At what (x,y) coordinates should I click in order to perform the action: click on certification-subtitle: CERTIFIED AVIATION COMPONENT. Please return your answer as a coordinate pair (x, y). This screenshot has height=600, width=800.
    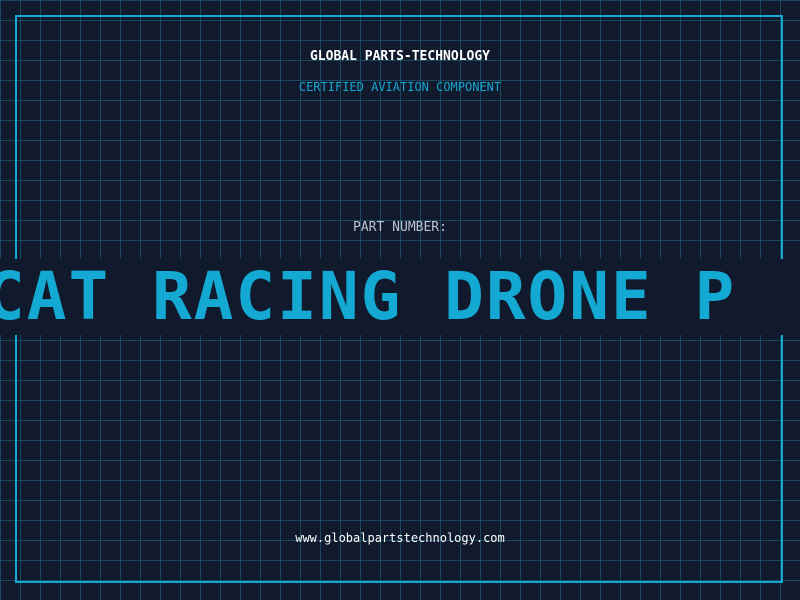
    Looking at the image, I should click on (400, 87).